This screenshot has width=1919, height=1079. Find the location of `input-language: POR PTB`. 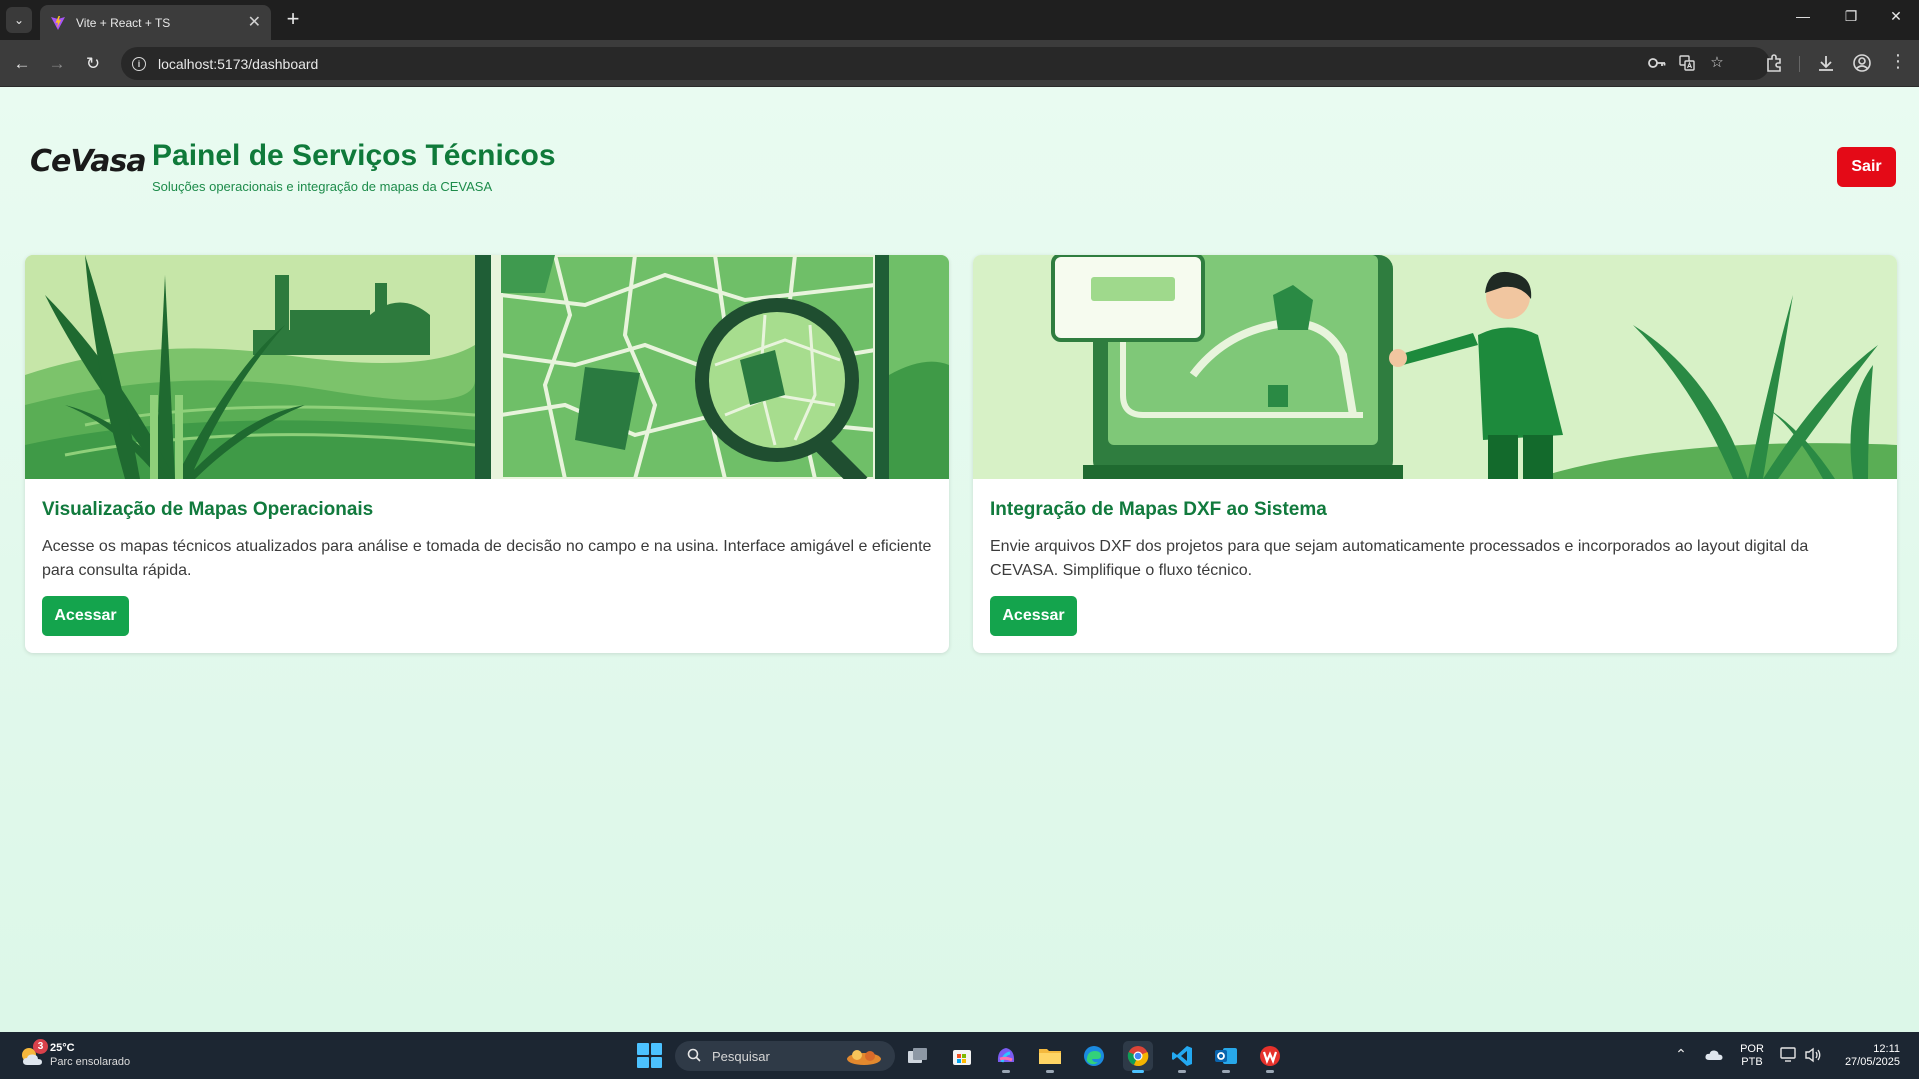

input-language: POR PTB is located at coordinates (1752, 1056).